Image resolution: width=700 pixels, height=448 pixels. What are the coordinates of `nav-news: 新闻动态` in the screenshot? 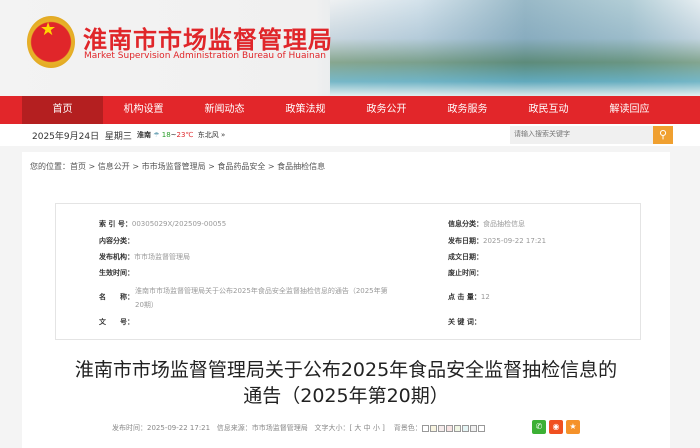 It's located at (224, 110).